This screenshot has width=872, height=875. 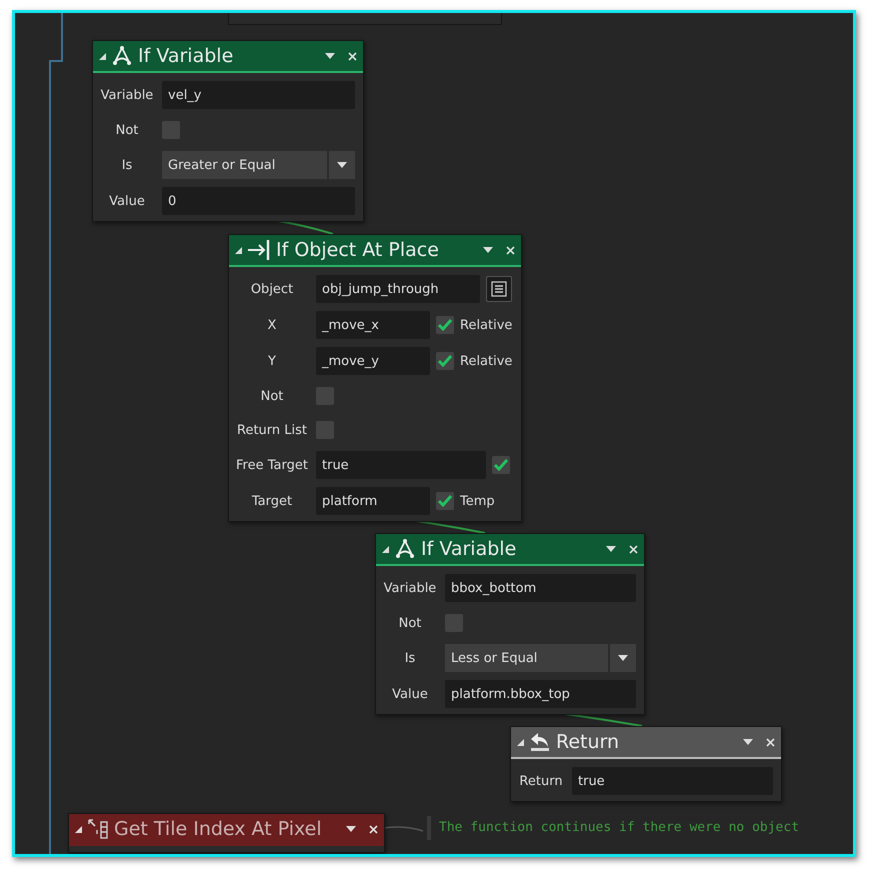 I want to click on field-label: Y, so click(x=272, y=361).